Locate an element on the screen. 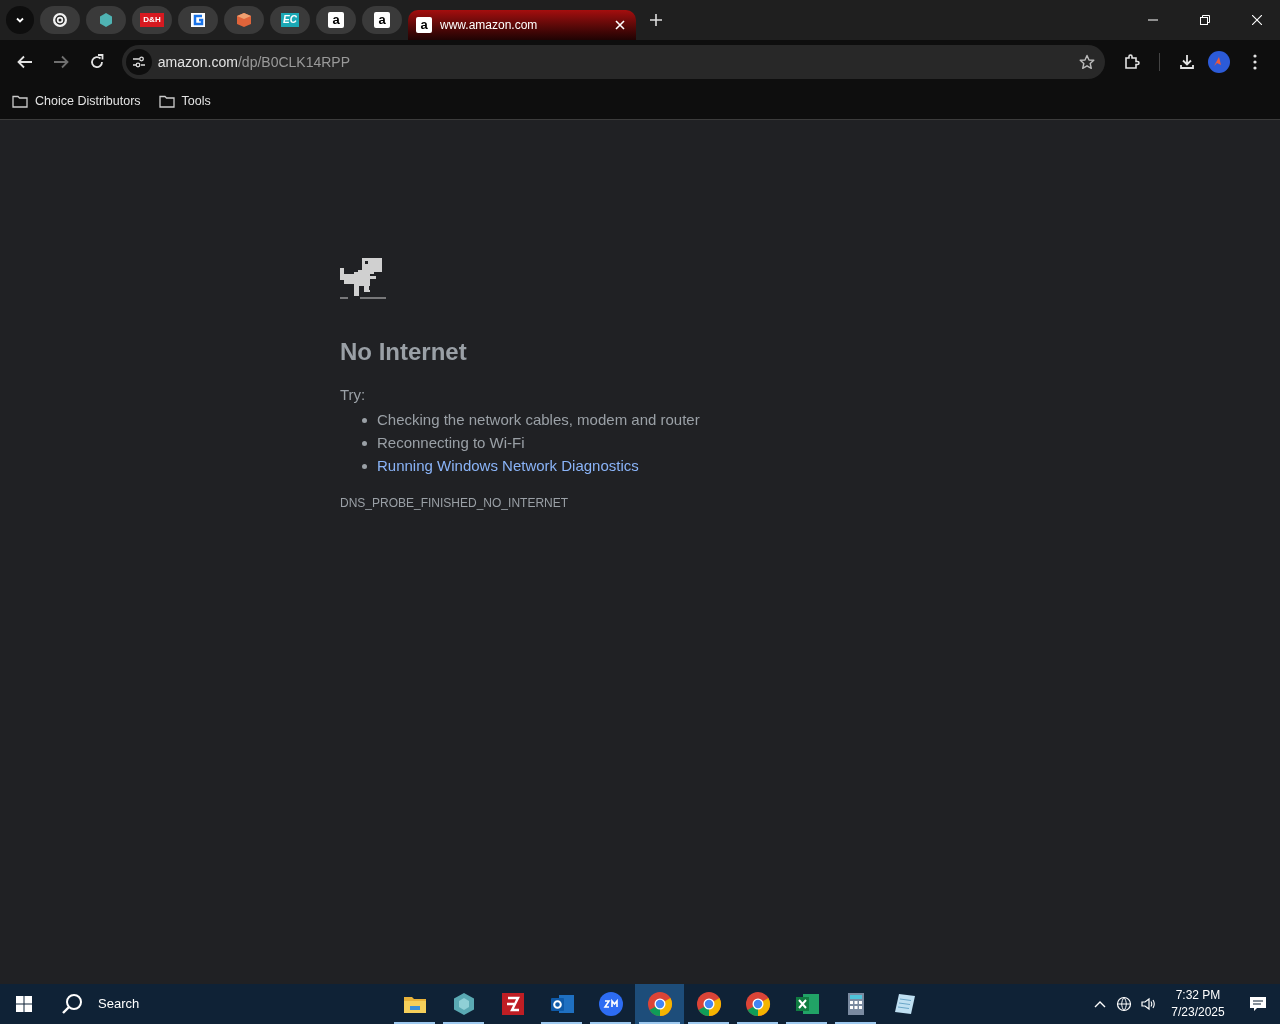 This screenshot has height=1024, width=1280. suggestion-text: Reconnecting to Wi-Fi is located at coordinates (451, 442).